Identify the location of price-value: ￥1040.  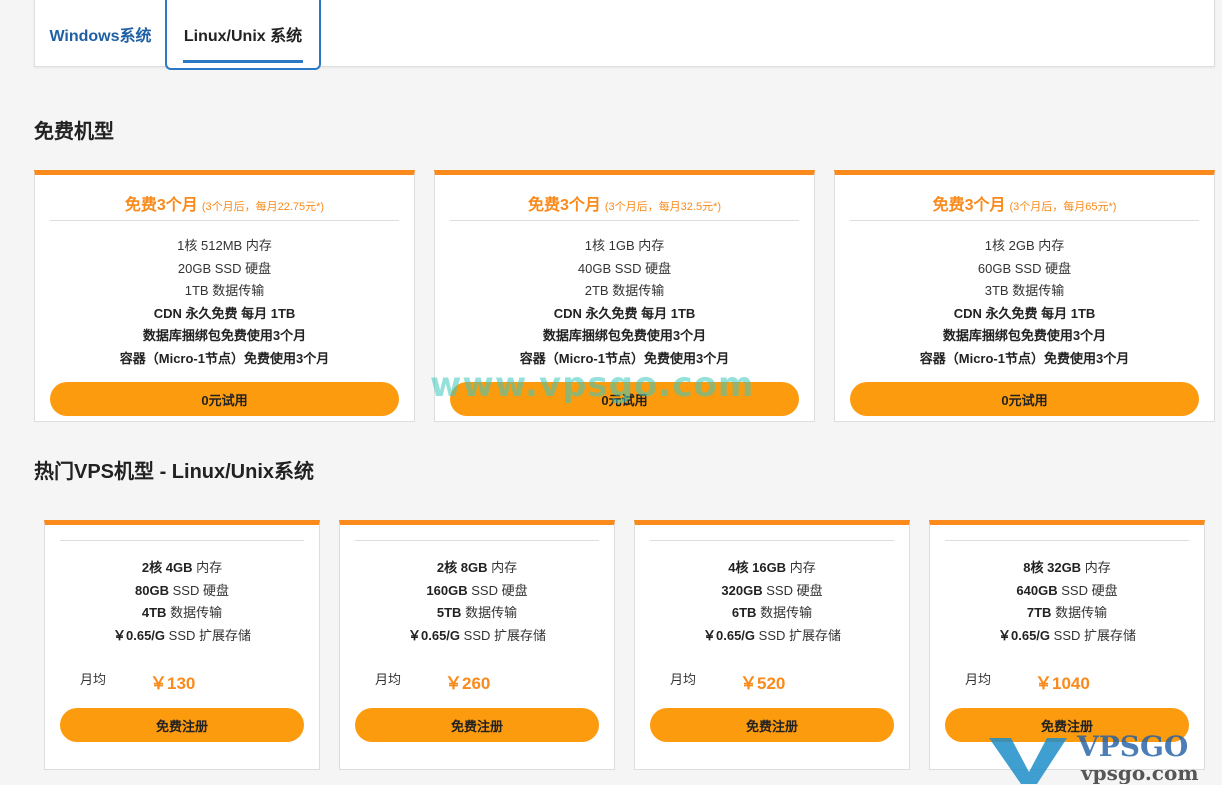
(1062, 683).